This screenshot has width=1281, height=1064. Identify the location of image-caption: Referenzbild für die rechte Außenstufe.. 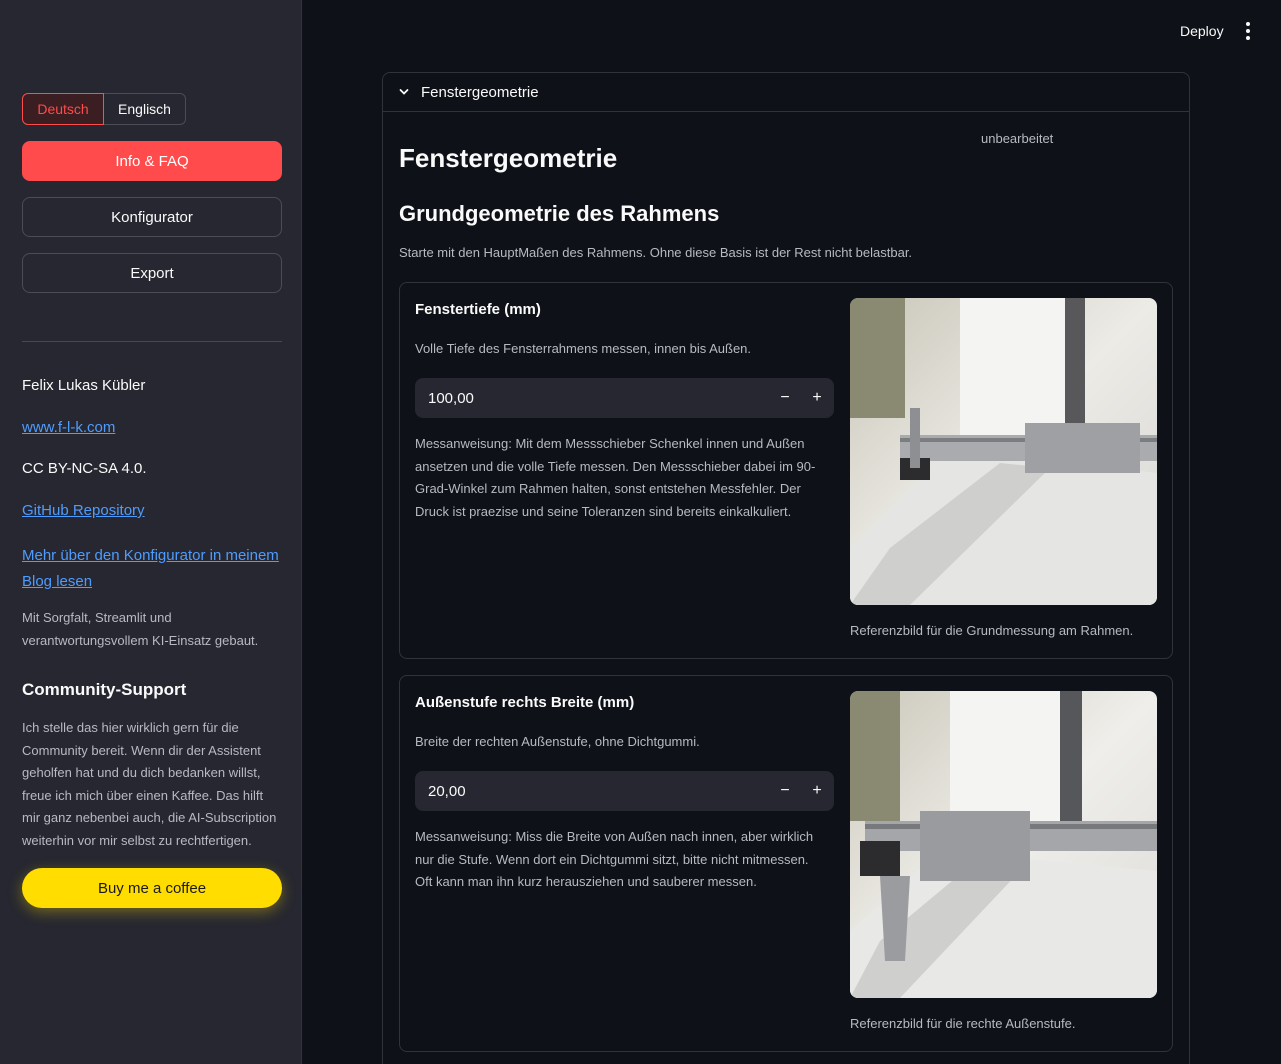
(963, 1023).